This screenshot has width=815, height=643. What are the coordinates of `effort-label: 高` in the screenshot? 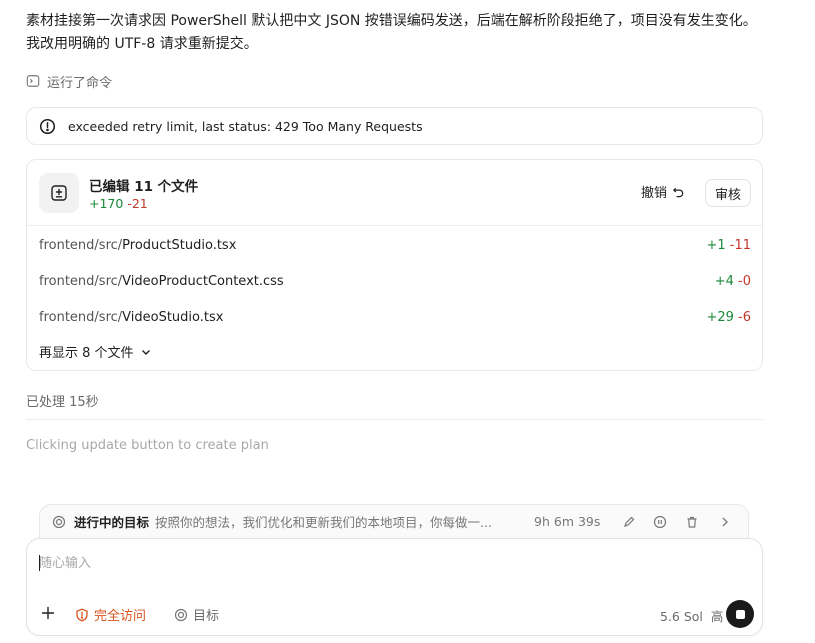 It's located at (717, 616).